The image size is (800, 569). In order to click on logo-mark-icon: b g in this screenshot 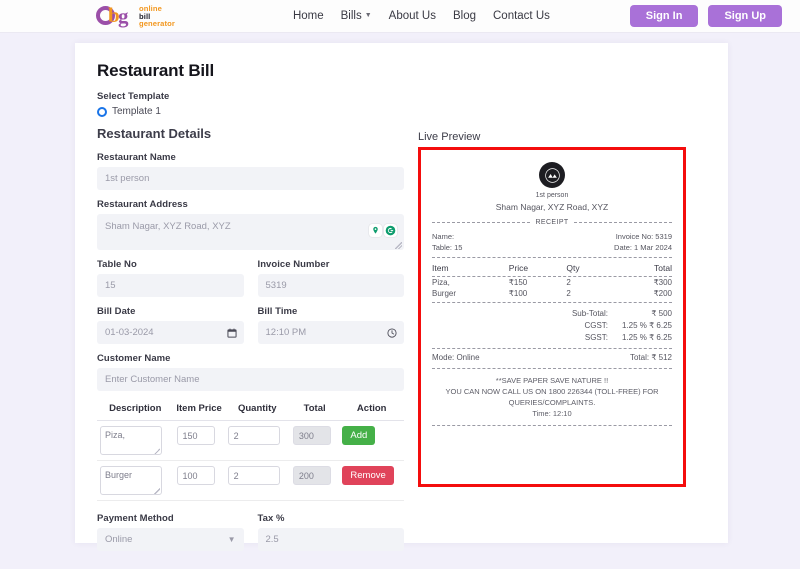, I will do `click(116, 15)`.